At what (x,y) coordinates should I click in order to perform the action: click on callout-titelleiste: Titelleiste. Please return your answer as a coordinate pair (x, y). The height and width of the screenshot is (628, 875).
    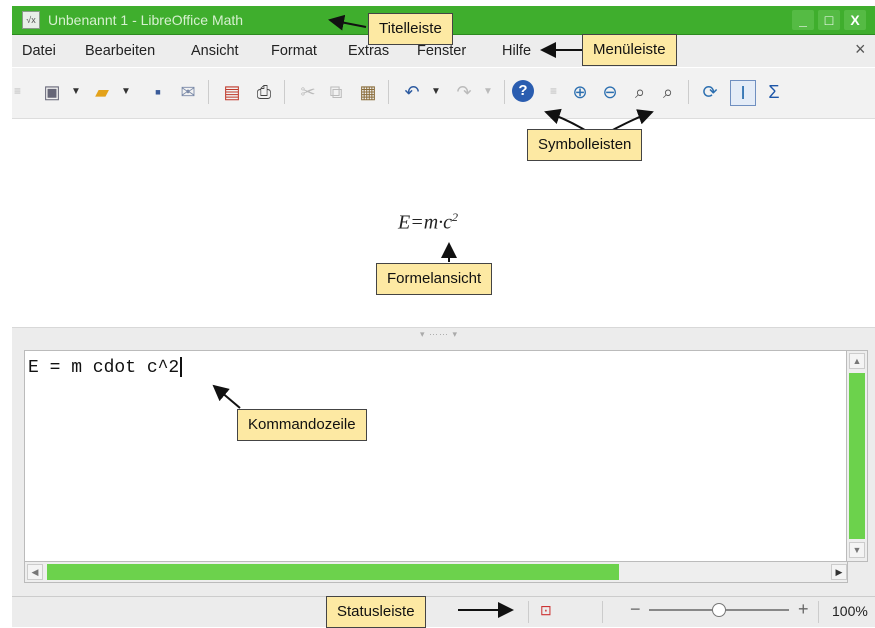
    Looking at the image, I should click on (410, 29).